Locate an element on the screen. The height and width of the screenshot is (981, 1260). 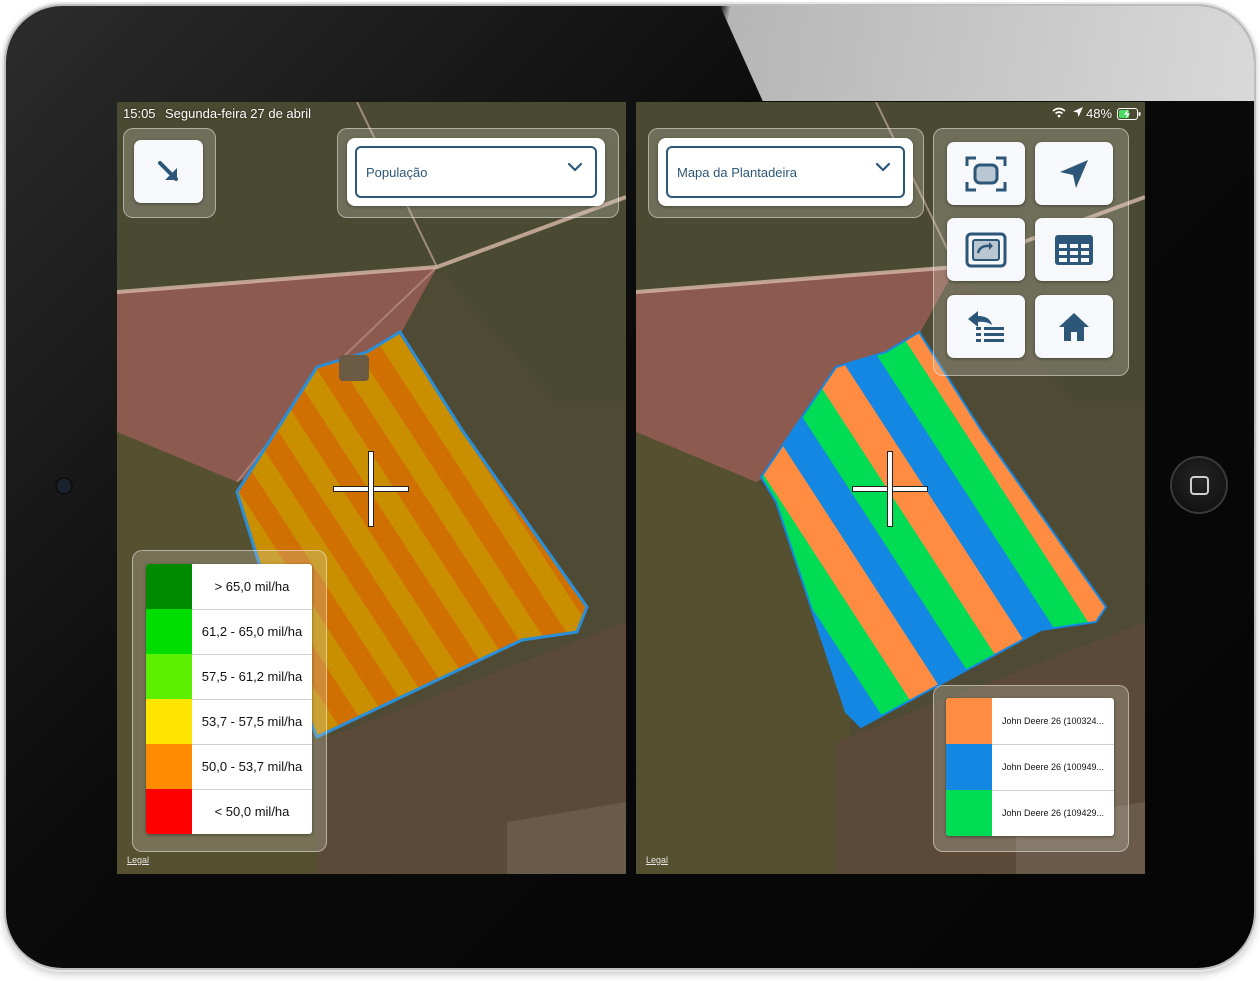
status-time: 15:05 is located at coordinates (139, 113).